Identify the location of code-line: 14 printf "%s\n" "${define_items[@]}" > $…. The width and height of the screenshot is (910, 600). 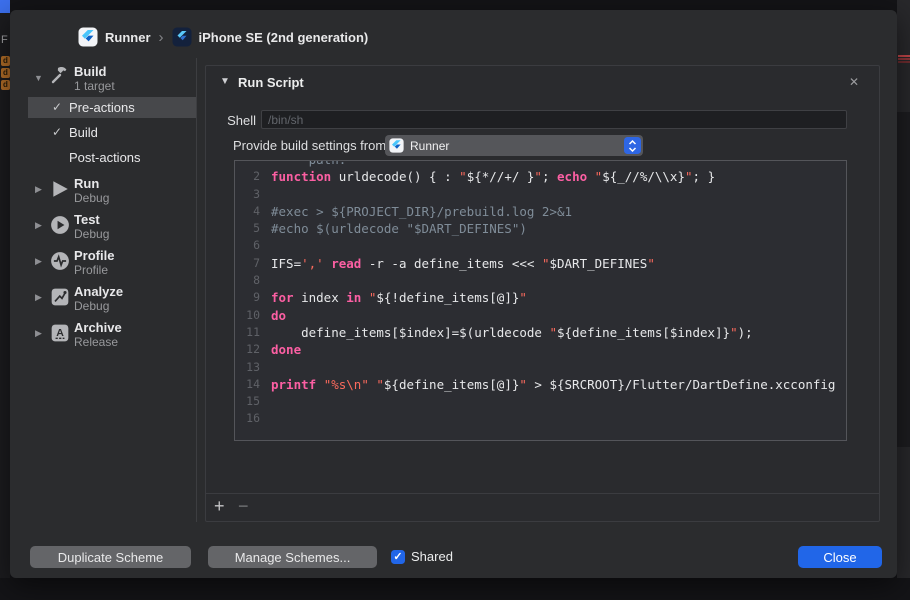
(541, 384).